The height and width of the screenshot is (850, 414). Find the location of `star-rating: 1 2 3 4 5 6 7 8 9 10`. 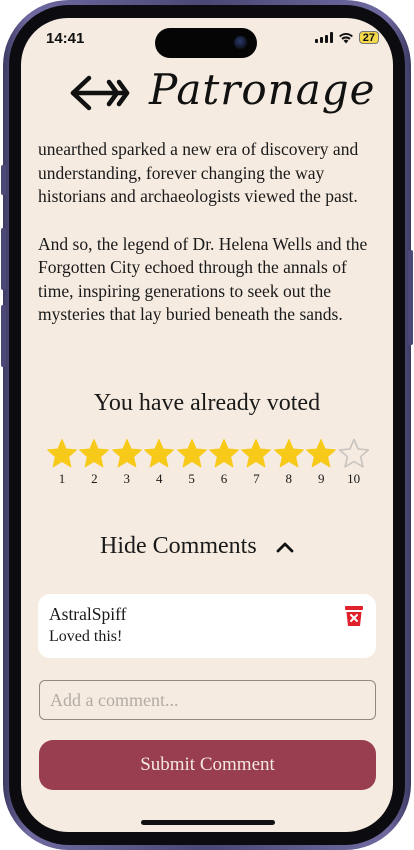

star-rating: 1 2 3 4 5 6 7 8 9 10 is located at coordinates (211, 468).